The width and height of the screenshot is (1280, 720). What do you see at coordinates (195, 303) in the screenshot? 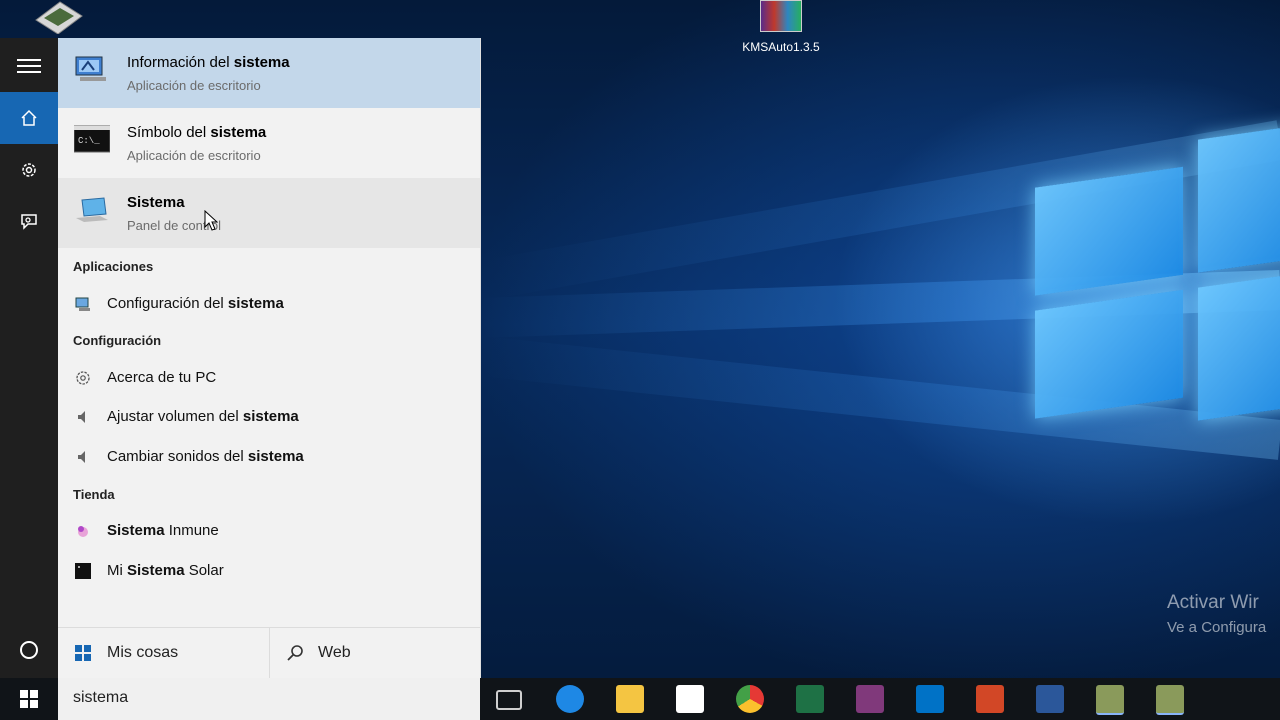
I see `list-item-label: Configuración del sistema` at bounding box center [195, 303].